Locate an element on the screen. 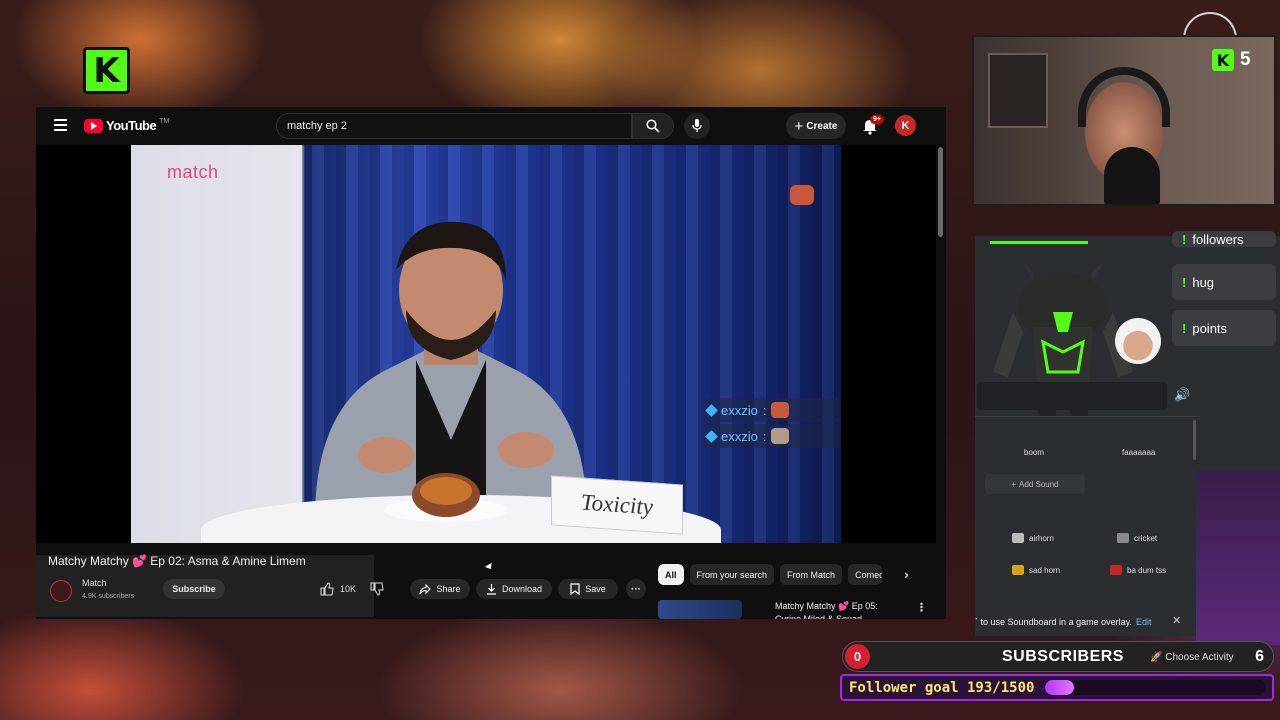 Image resolution: width=1280 pixels, height=720 pixels. menu-icon is located at coordinates (60, 125).